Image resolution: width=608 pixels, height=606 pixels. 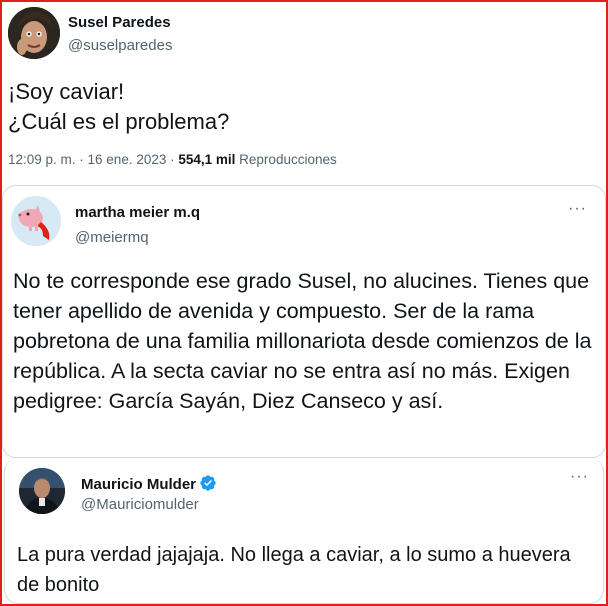 I want to click on author-handle: @meiermq, so click(x=112, y=237).